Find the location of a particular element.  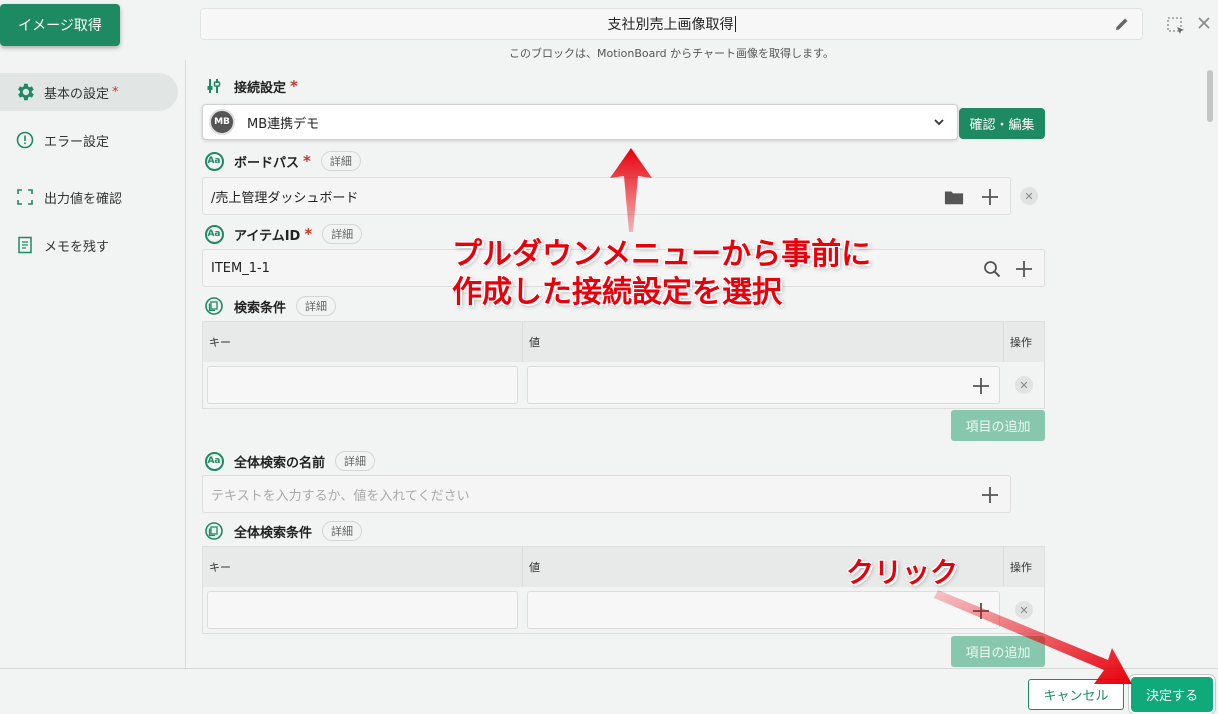

sidebar-item-check-output: 出力値を確認 is located at coordinates (89, 197).